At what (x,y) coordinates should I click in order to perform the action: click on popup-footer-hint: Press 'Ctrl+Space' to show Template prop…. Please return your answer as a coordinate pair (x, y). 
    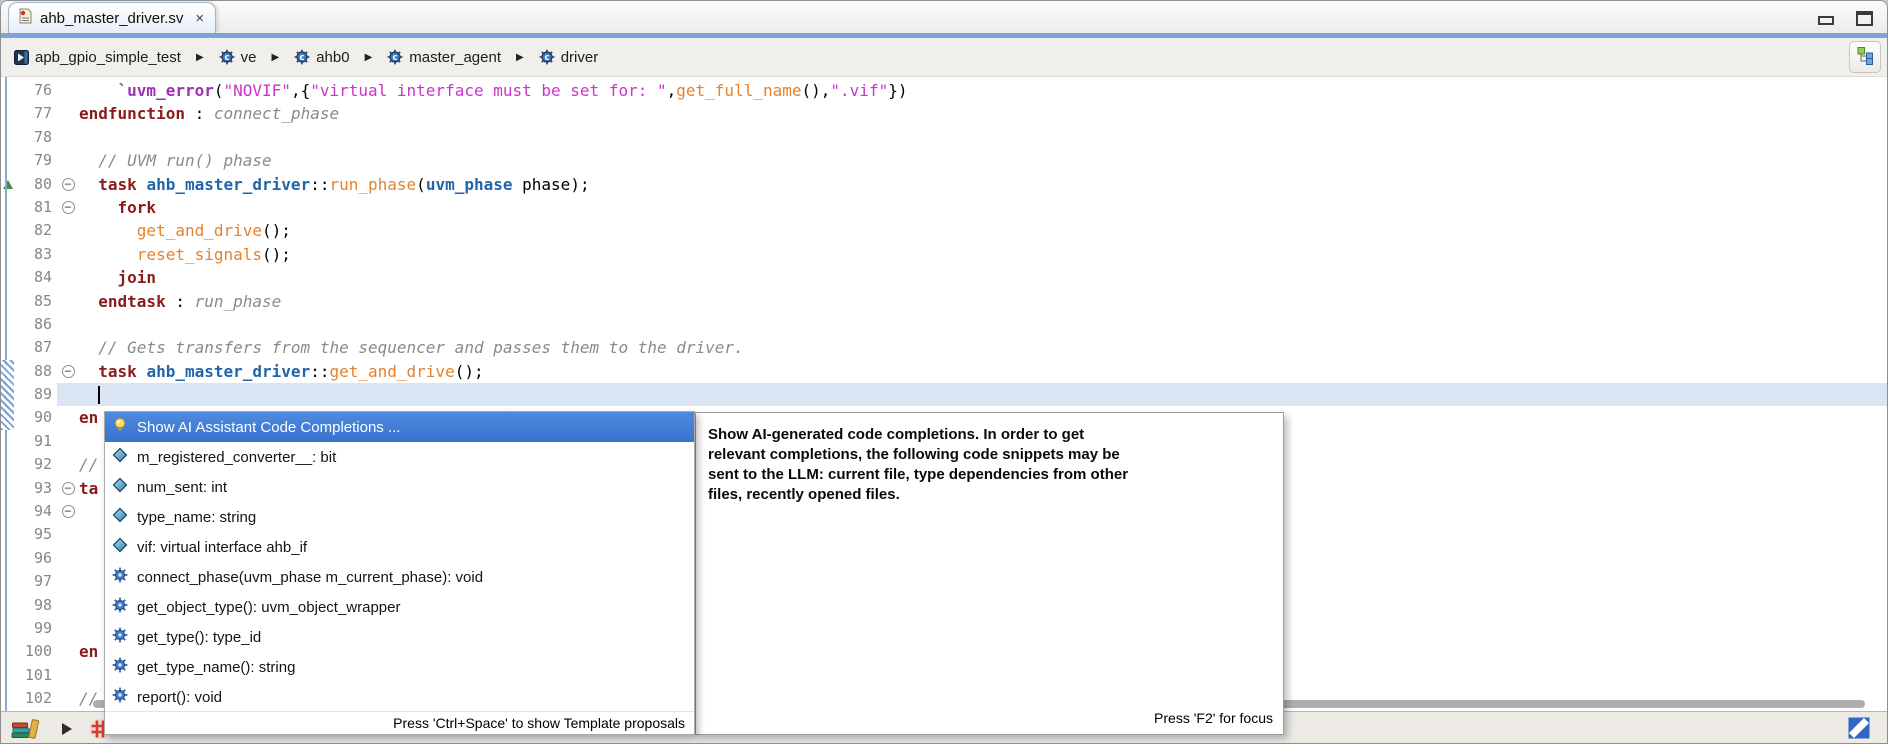
    Looking at the image, I should click on (399, 722).